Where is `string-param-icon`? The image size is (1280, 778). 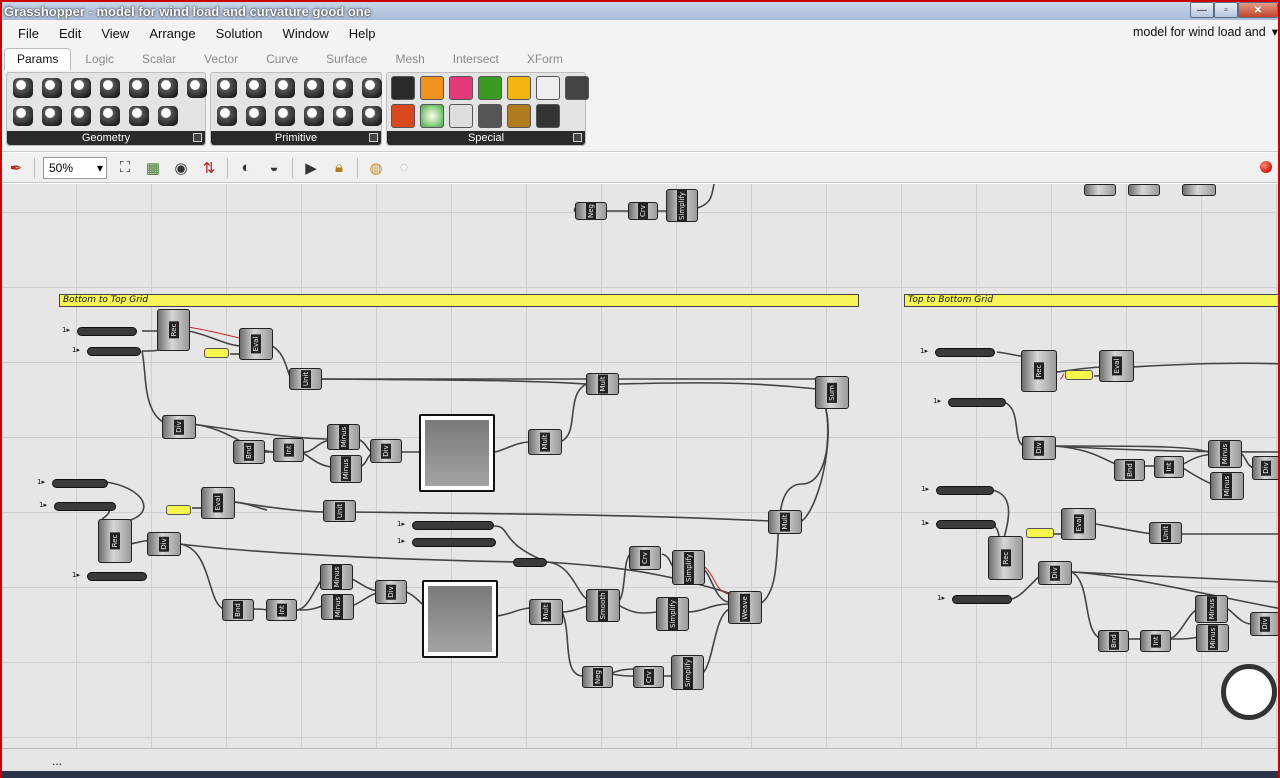 string-param-icon is located at coordinates (372, 88).